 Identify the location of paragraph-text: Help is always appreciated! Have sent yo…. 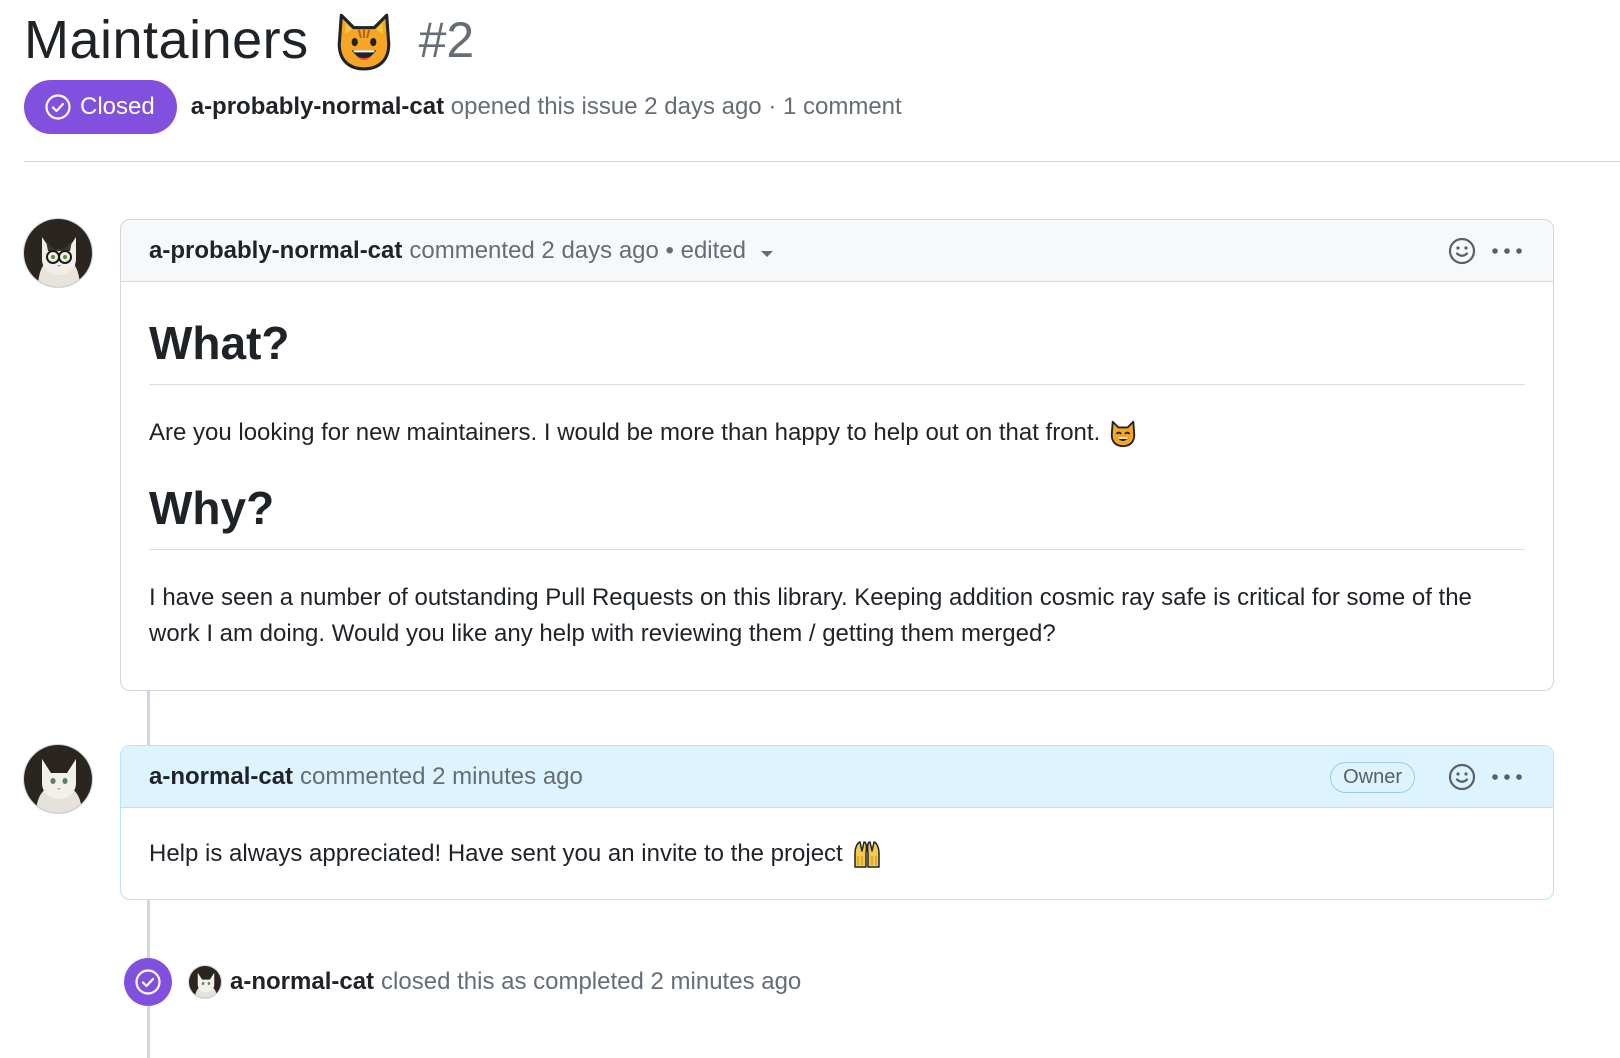
(496, 853).